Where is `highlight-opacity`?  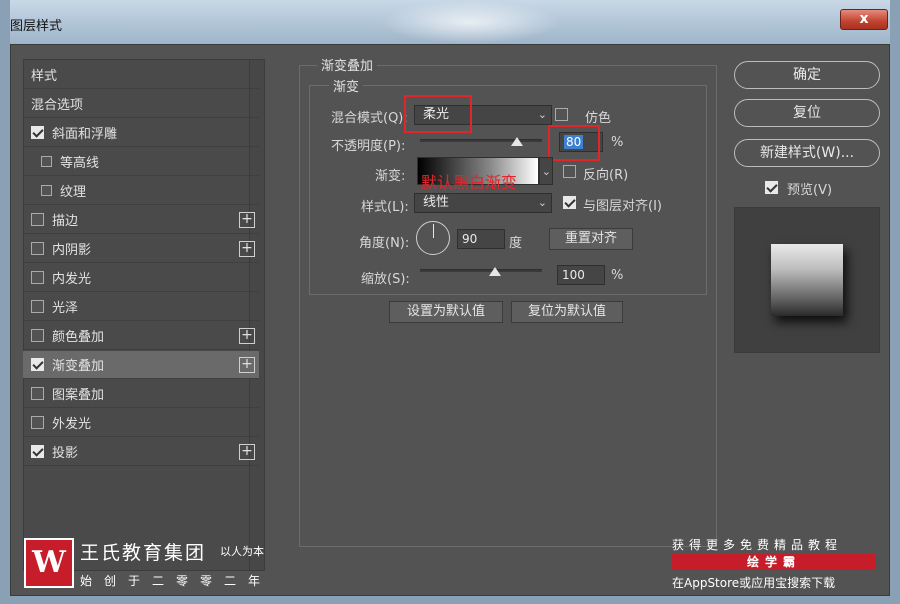
highlight-opacity is located at coordinates (574, 143).